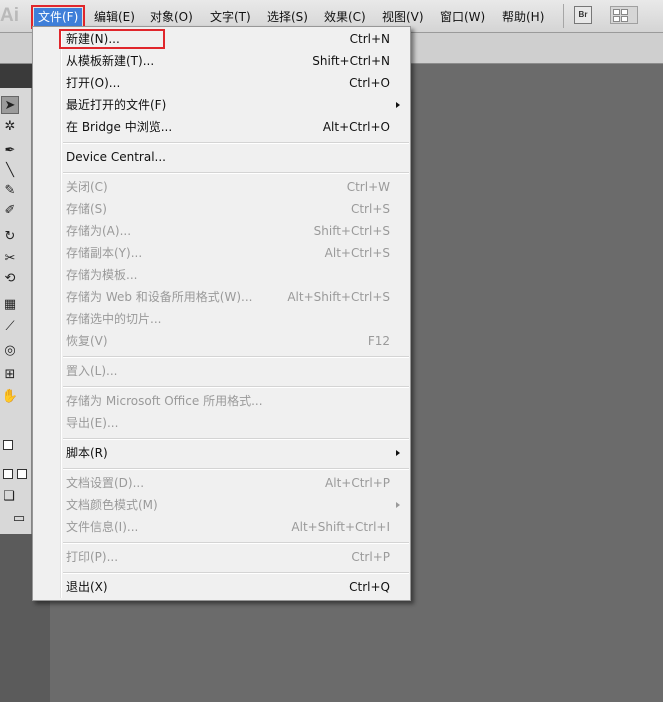 This screenshot has height=702, width=663. What do you see at coordinates (8, 474) in the screenshot?
I see `draw-normal-icon` at bounding box center [8, 474].